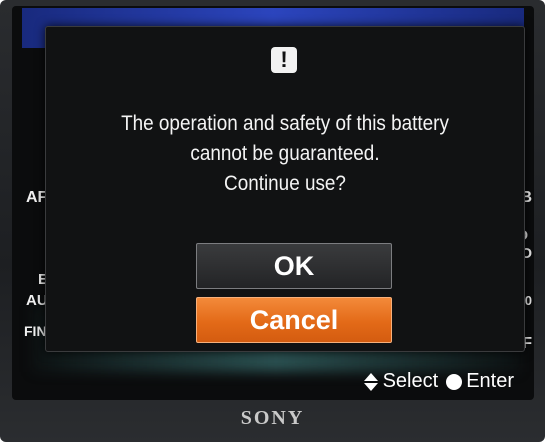  Describe the element at coordinates (284, 60) in the screenshot. I see `exclamation-warning-icon: !` at that location.